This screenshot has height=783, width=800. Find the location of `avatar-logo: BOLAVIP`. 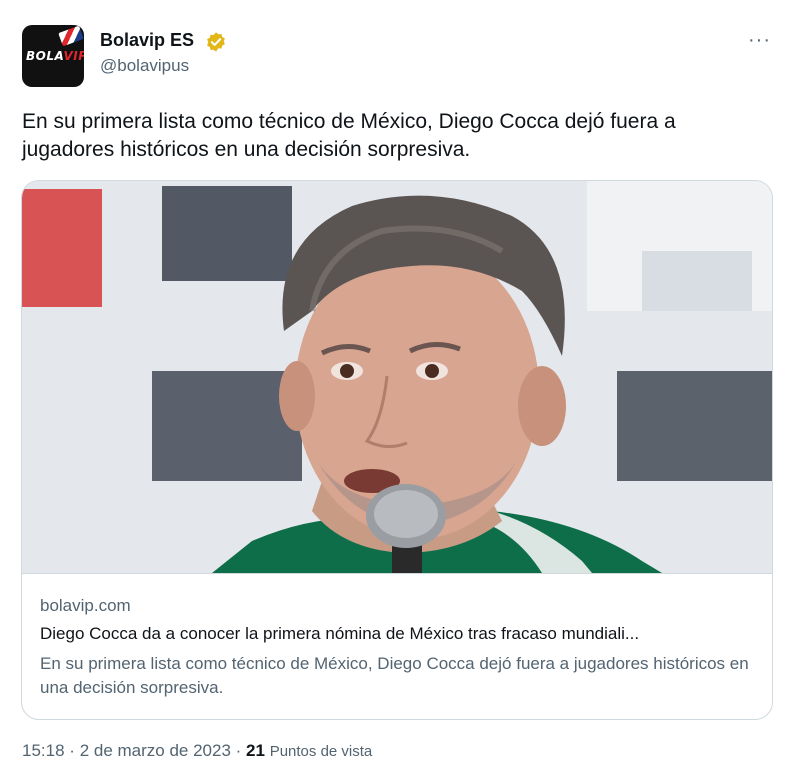

avatar-logo: BOLAVIP is located at coordinates (55, 56).